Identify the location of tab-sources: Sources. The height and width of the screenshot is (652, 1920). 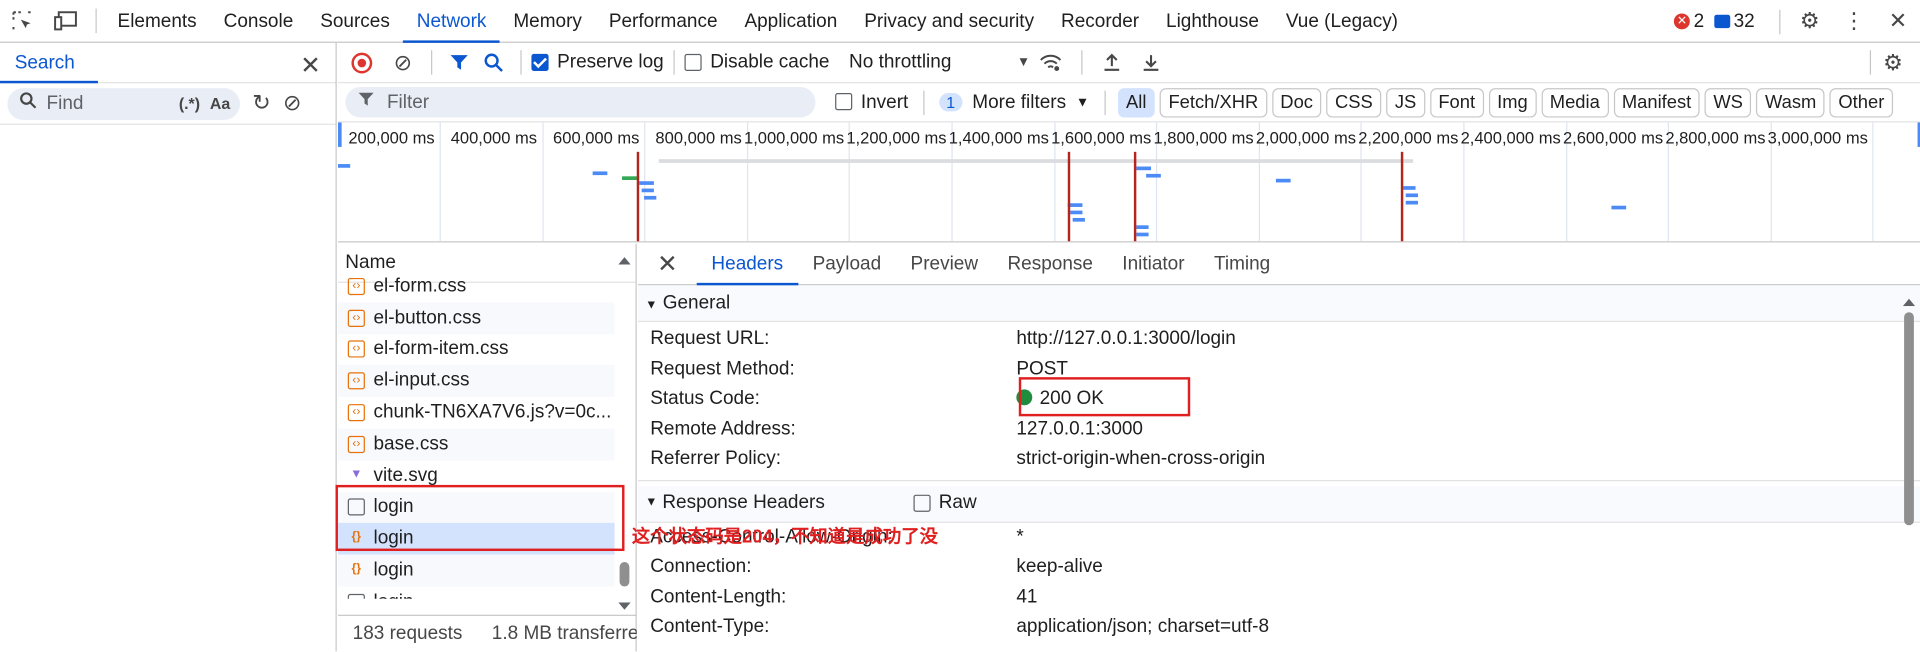
(355, 21).